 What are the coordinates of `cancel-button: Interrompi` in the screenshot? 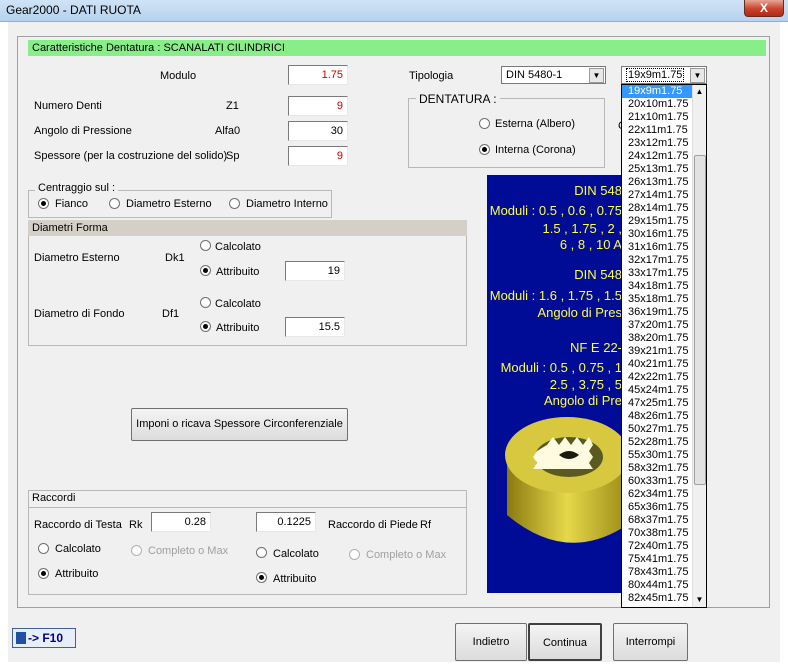 It's located at (650, 642).